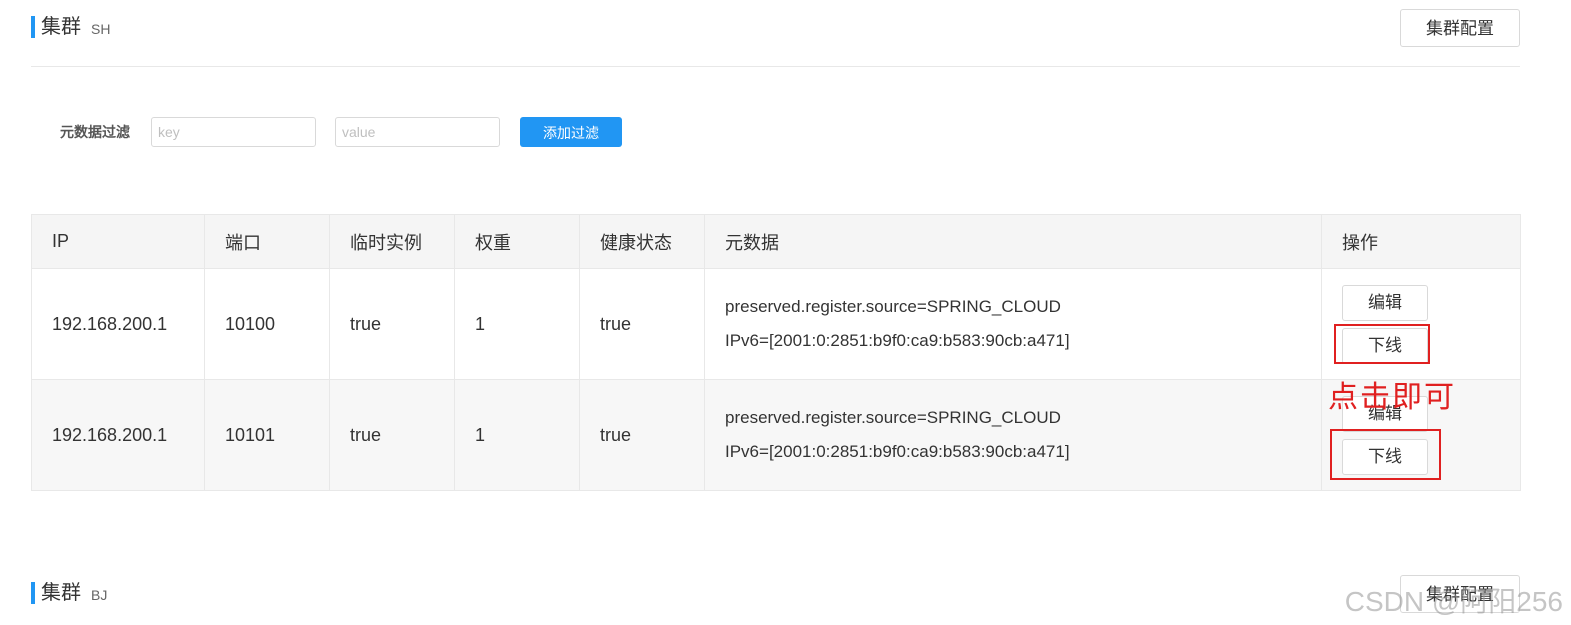 The image size is (1571, 625). Describe the element at coordinates (1453, 601) in the screenshot. I see `watermark: CSDN @阿阳256` at that location.